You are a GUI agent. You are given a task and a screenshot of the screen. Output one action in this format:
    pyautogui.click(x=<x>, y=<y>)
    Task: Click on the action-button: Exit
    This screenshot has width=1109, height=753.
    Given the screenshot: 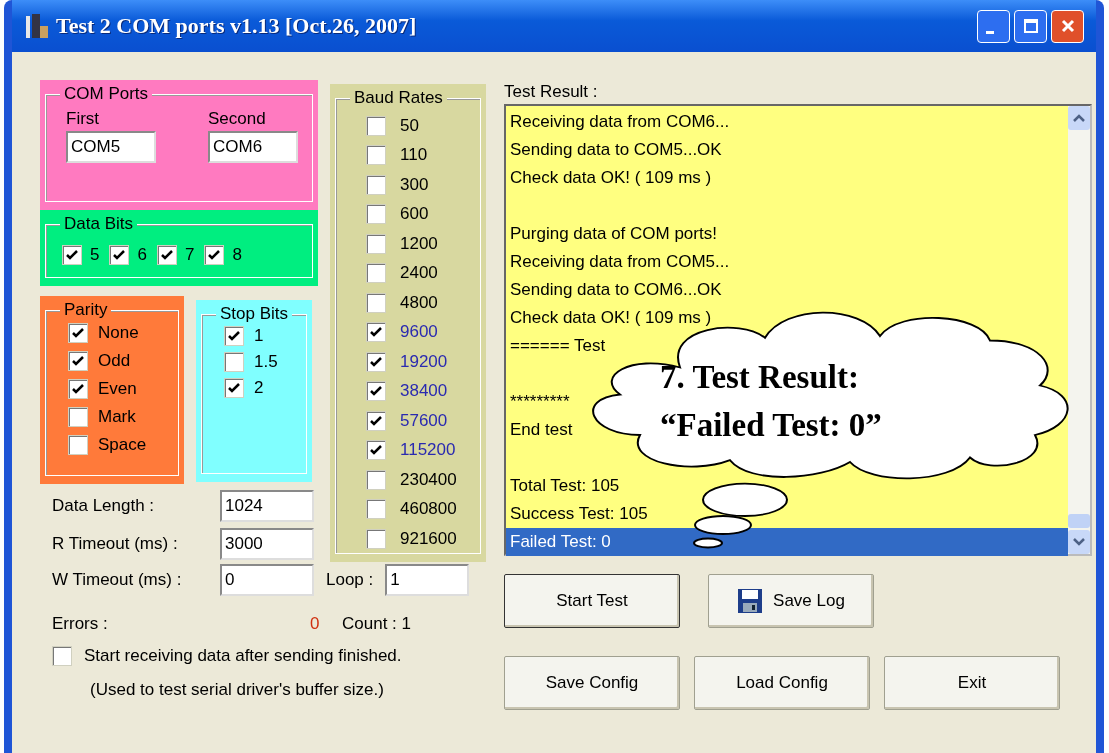 What is the action you would take?
    pyautogui.click(x=972, y=683)
    